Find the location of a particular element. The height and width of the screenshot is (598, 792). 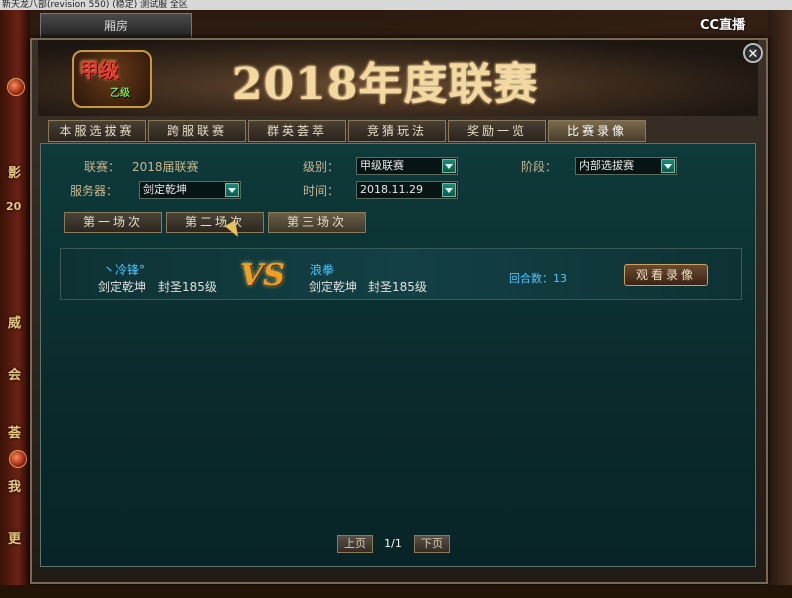

left-hud-strip is located at coordinates (15, 304).